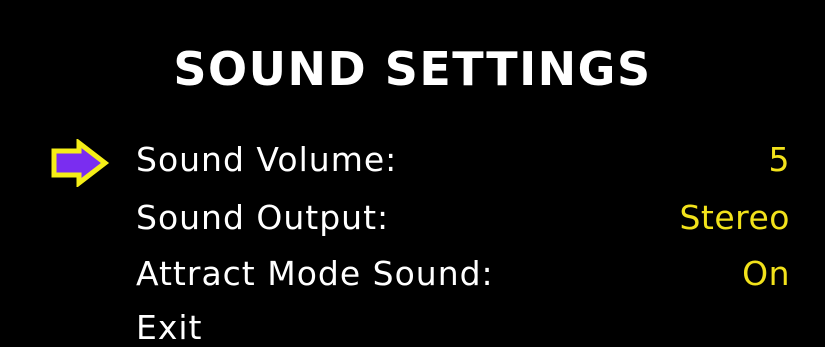 Image resolution: width=839 pixels, height=360 pixels. Describe the element at coordinates (412, 160) in the screenshot. I see `menu-item-sound-volume: Sound Volume: 5` at that location.